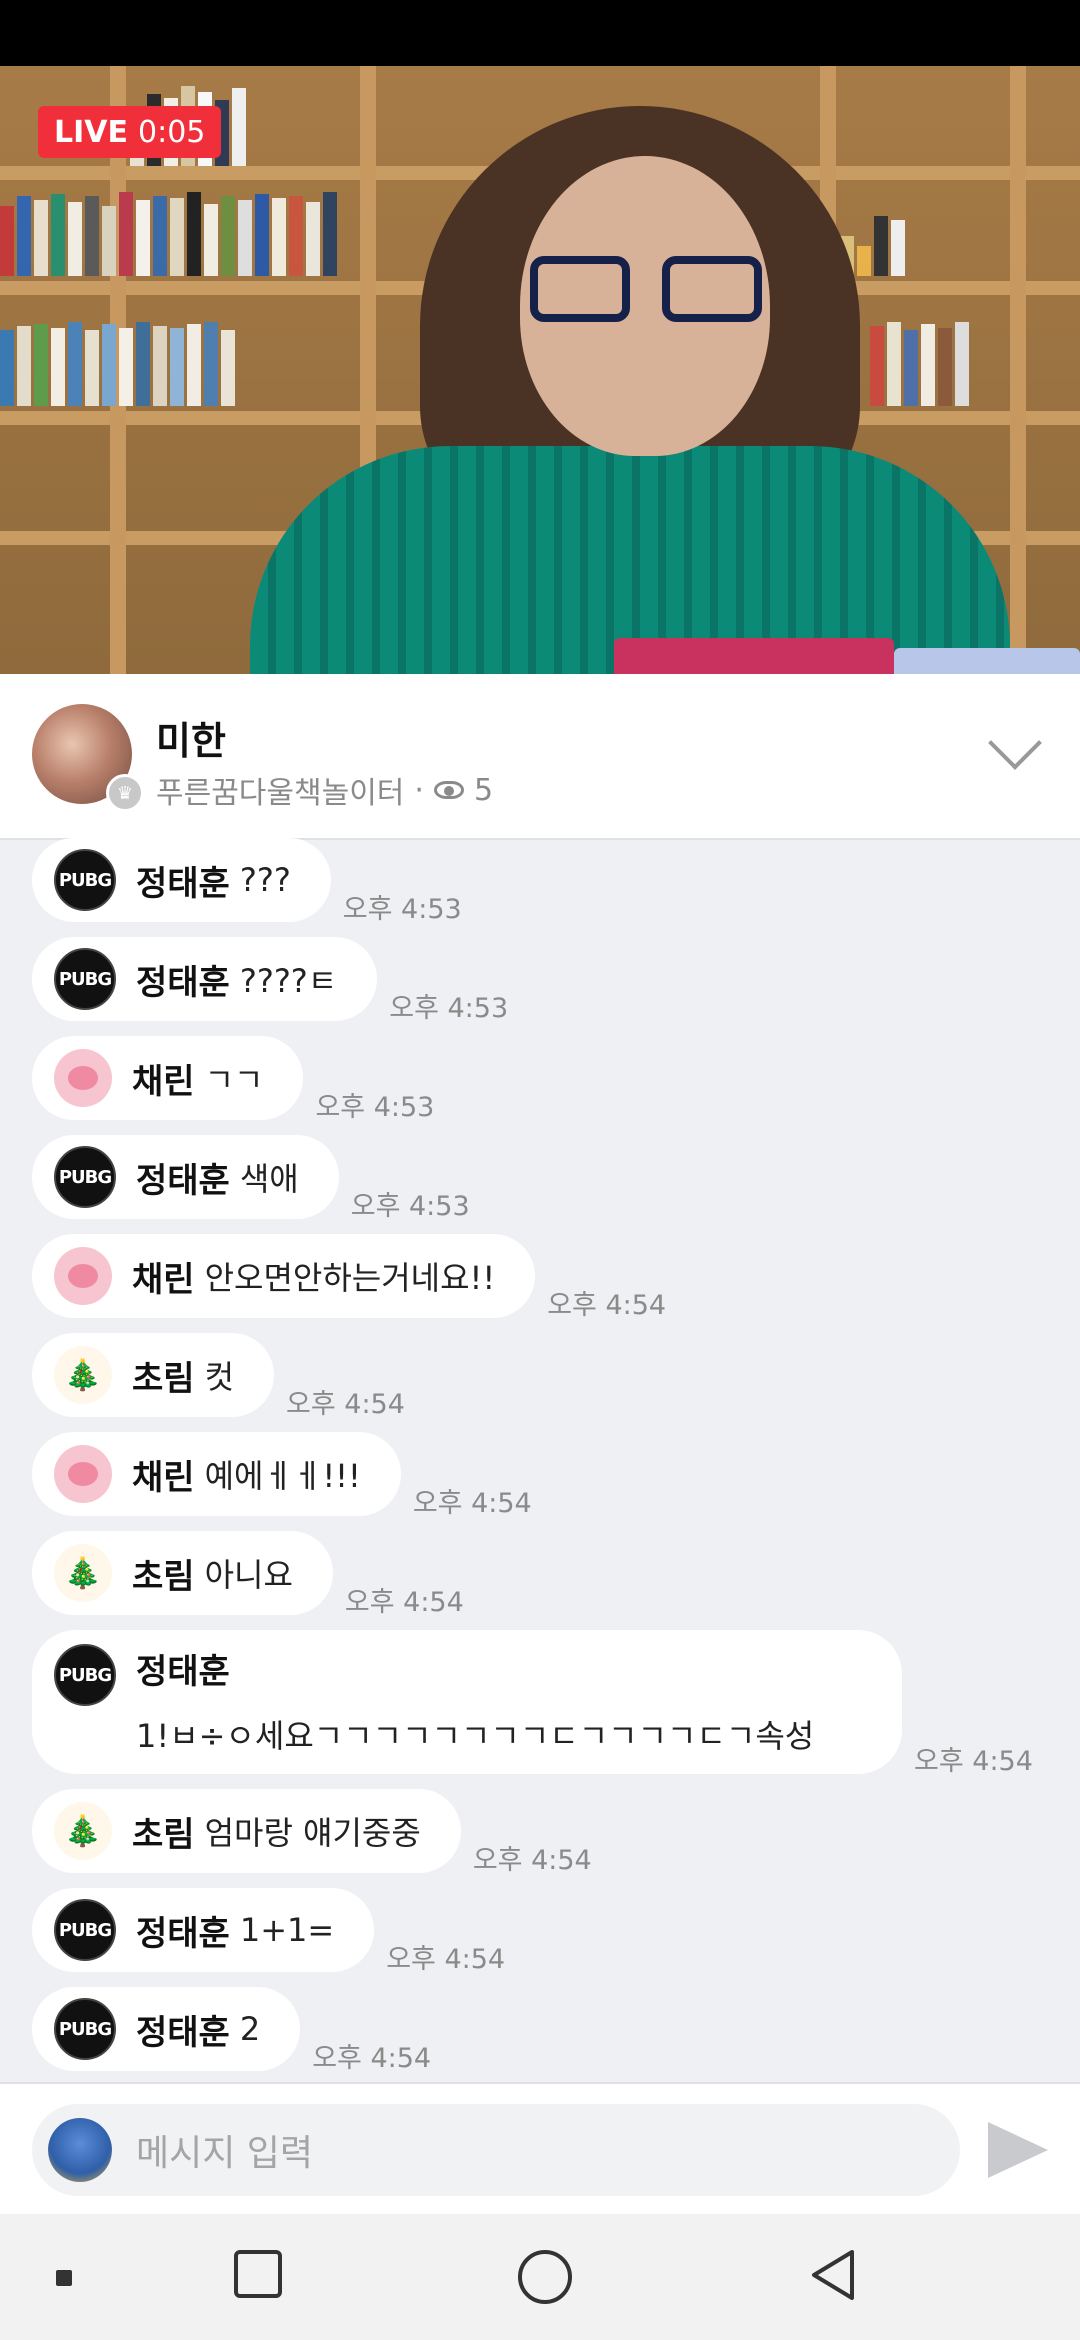  What do you see at coordinates (545, 2277) in the screenshot?
I see `home-button` at bounding box center [545, 2277].